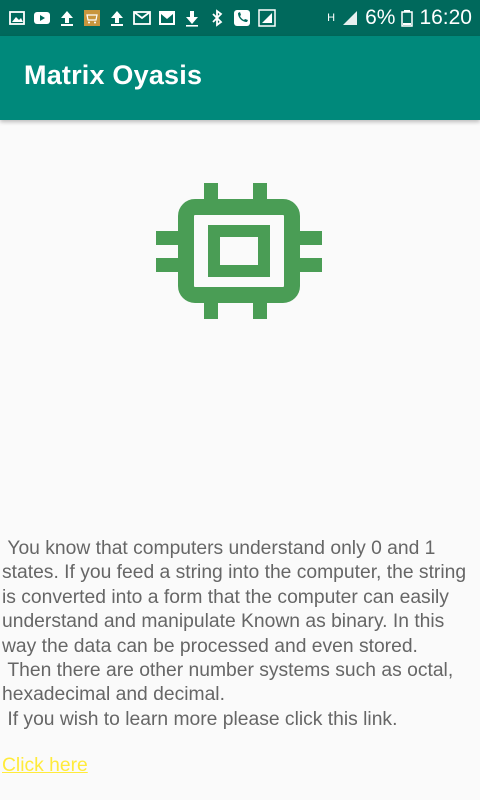  Describe the element at coordinates (217, 18) in the screenshot. I see `bluetooth-icon` at that location.